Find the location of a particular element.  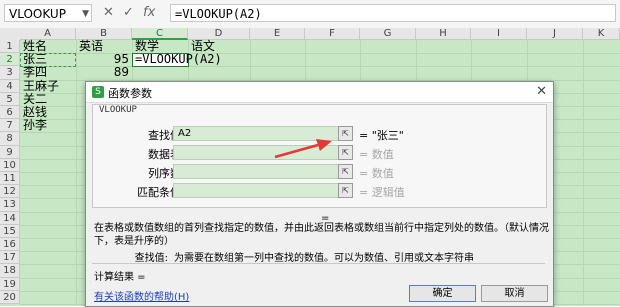

param-input-range-lookup is located at coordinates (259, 190).